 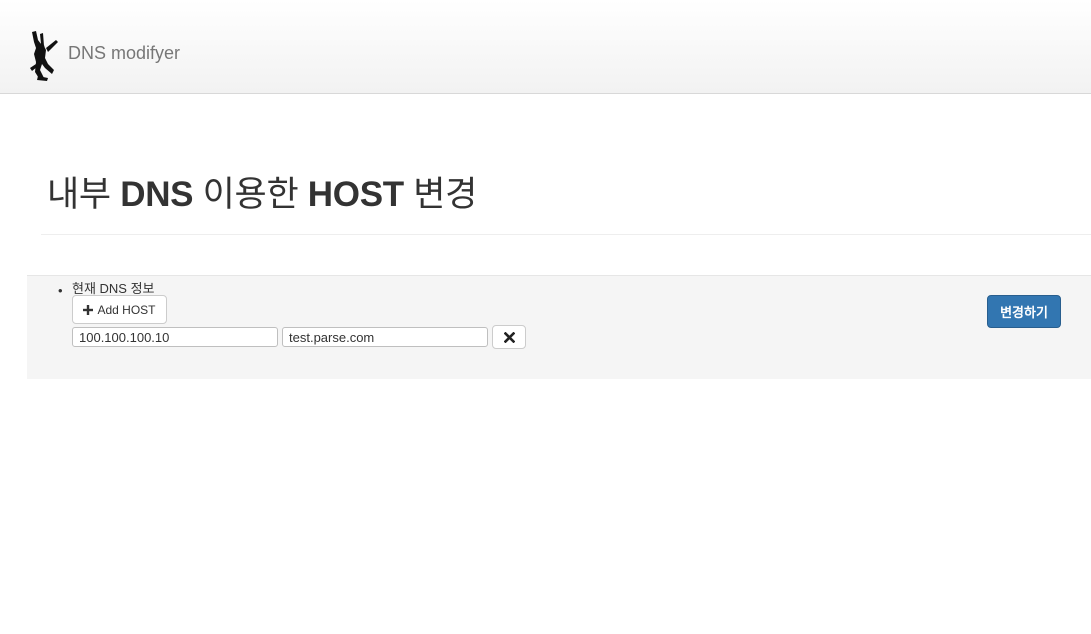 What do you see at coordinates (545, 47) in the screenshot?
I see `navbar: DNS modifyer` at bounding box center [545, 47].